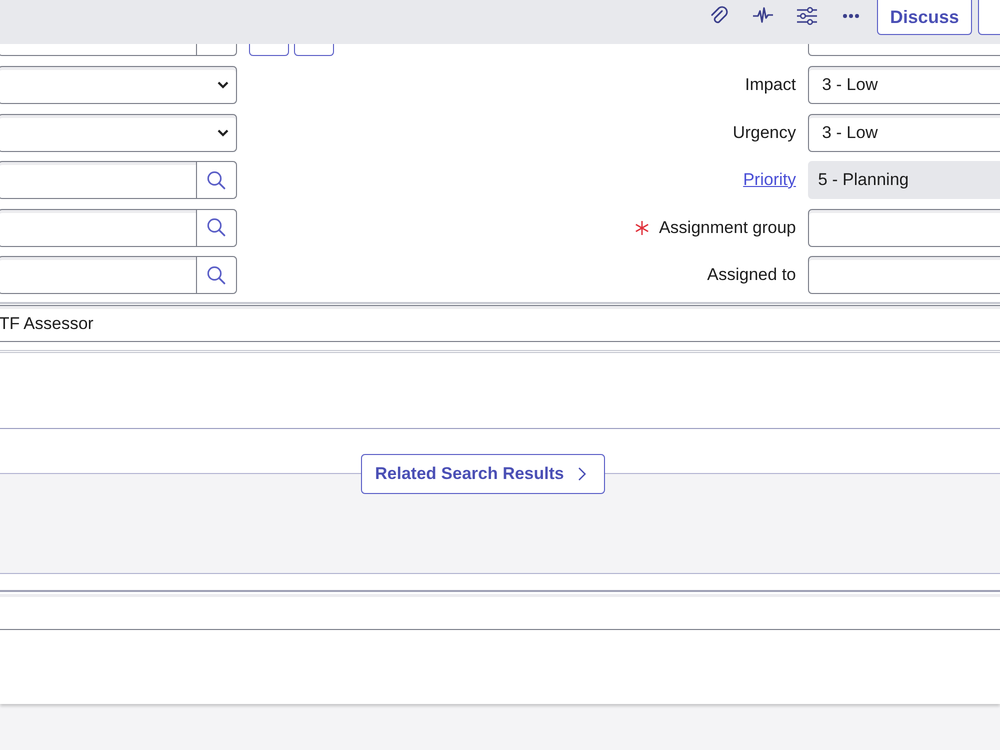 This screenshot has width=1000, height=750. What do you see at coordinates (807, 16) in the screenshot?
I see `sliders-icon` at bounding box center [807, 16].